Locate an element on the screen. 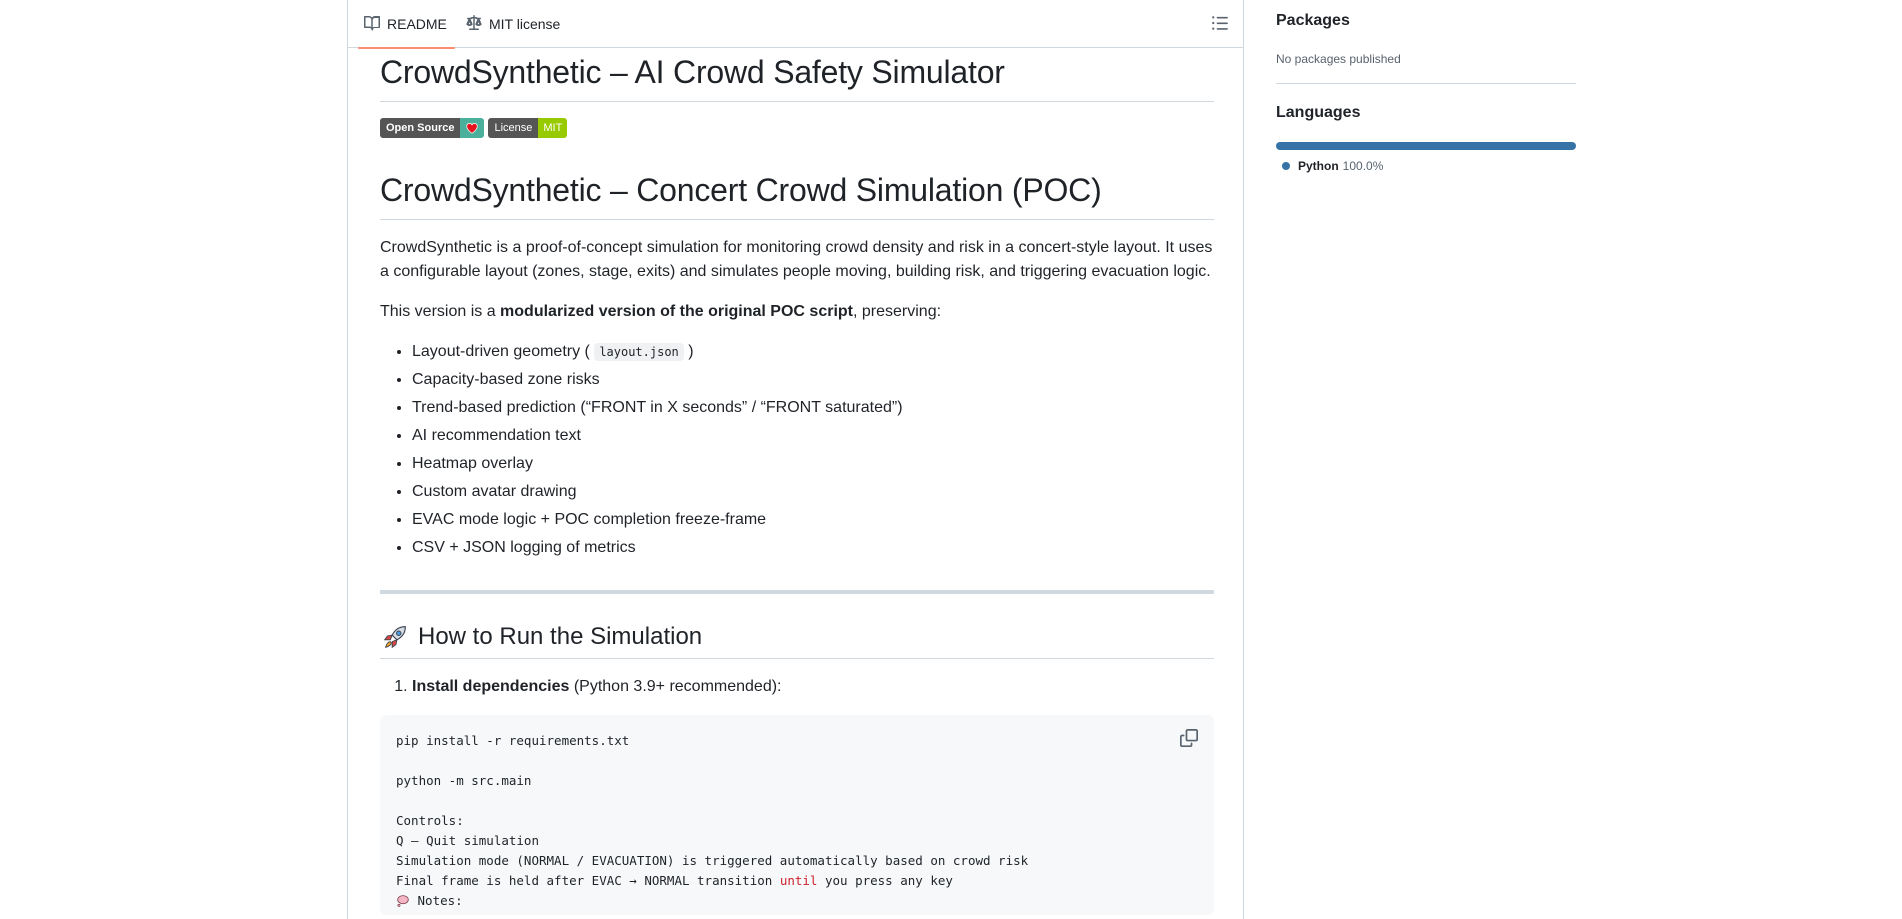 This screenshot has width=1902, height=919. code-line: pip install -r requirements.txt is located at coordinates (513, 740).